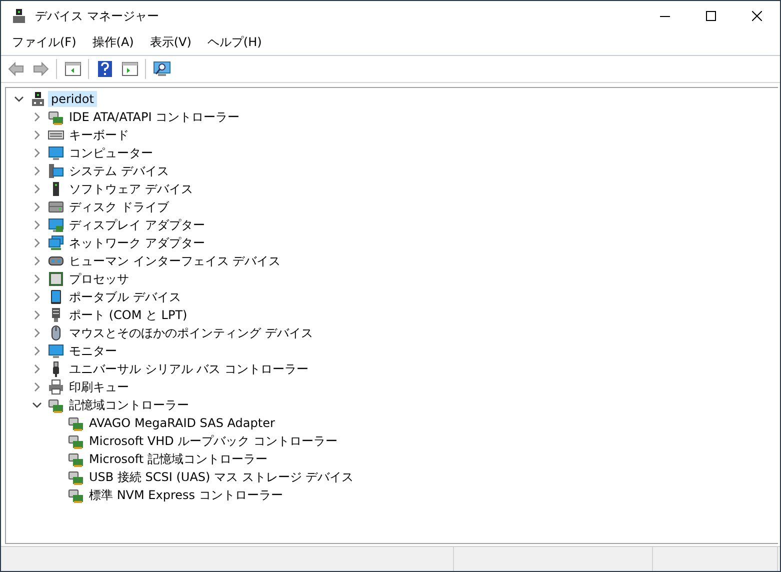 Image resolution: width=781 pixels, height=572 pixels. What do you see at coordinates (56, 279) in the screenshot?
I see `chip-icon` at bounding box center [56, 279].